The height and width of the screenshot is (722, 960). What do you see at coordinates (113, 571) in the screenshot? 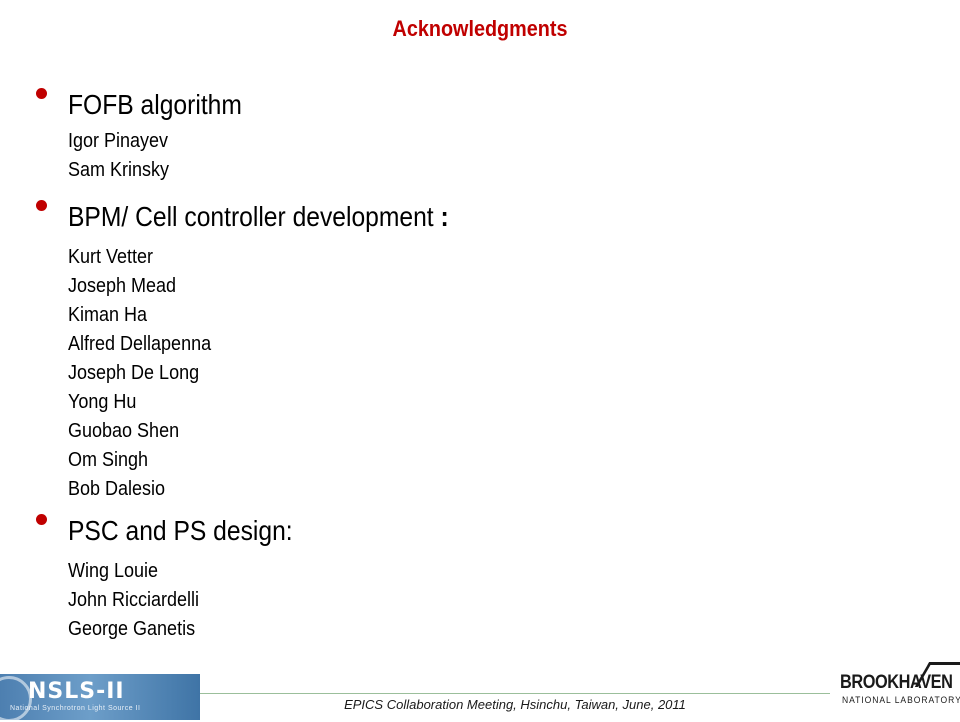
I see `list-item: Wing Louie` at bounding box center [113, 571].